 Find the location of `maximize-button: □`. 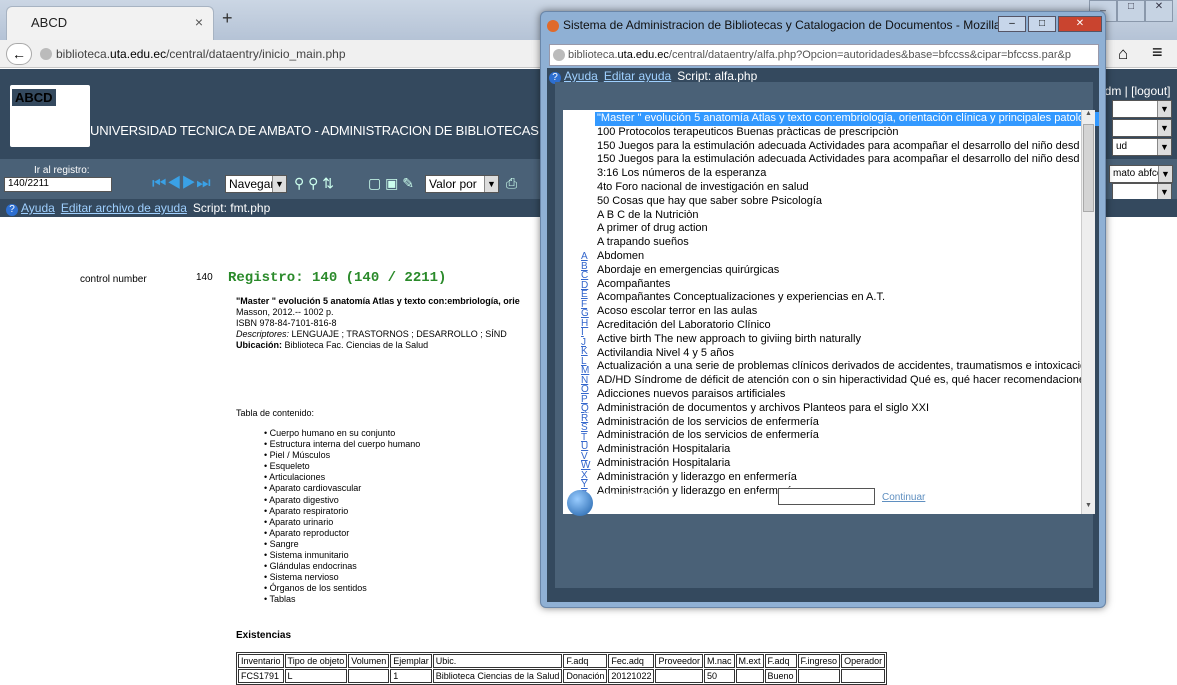

maximize-button: □ is located at coordinates (1131, 11).